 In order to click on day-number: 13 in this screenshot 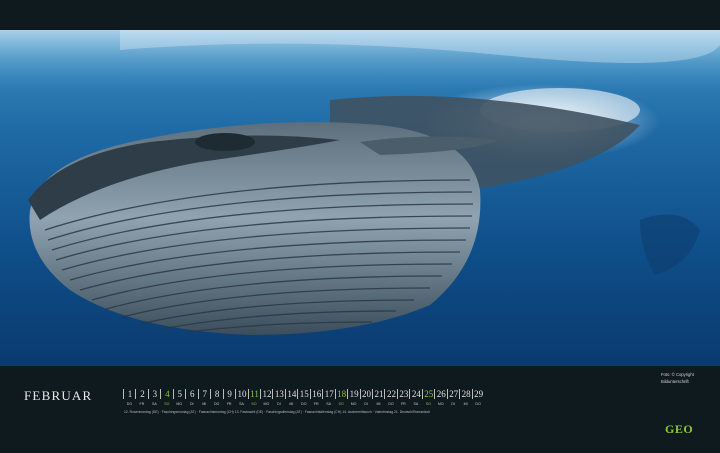, I will do `click(278, 394)`.